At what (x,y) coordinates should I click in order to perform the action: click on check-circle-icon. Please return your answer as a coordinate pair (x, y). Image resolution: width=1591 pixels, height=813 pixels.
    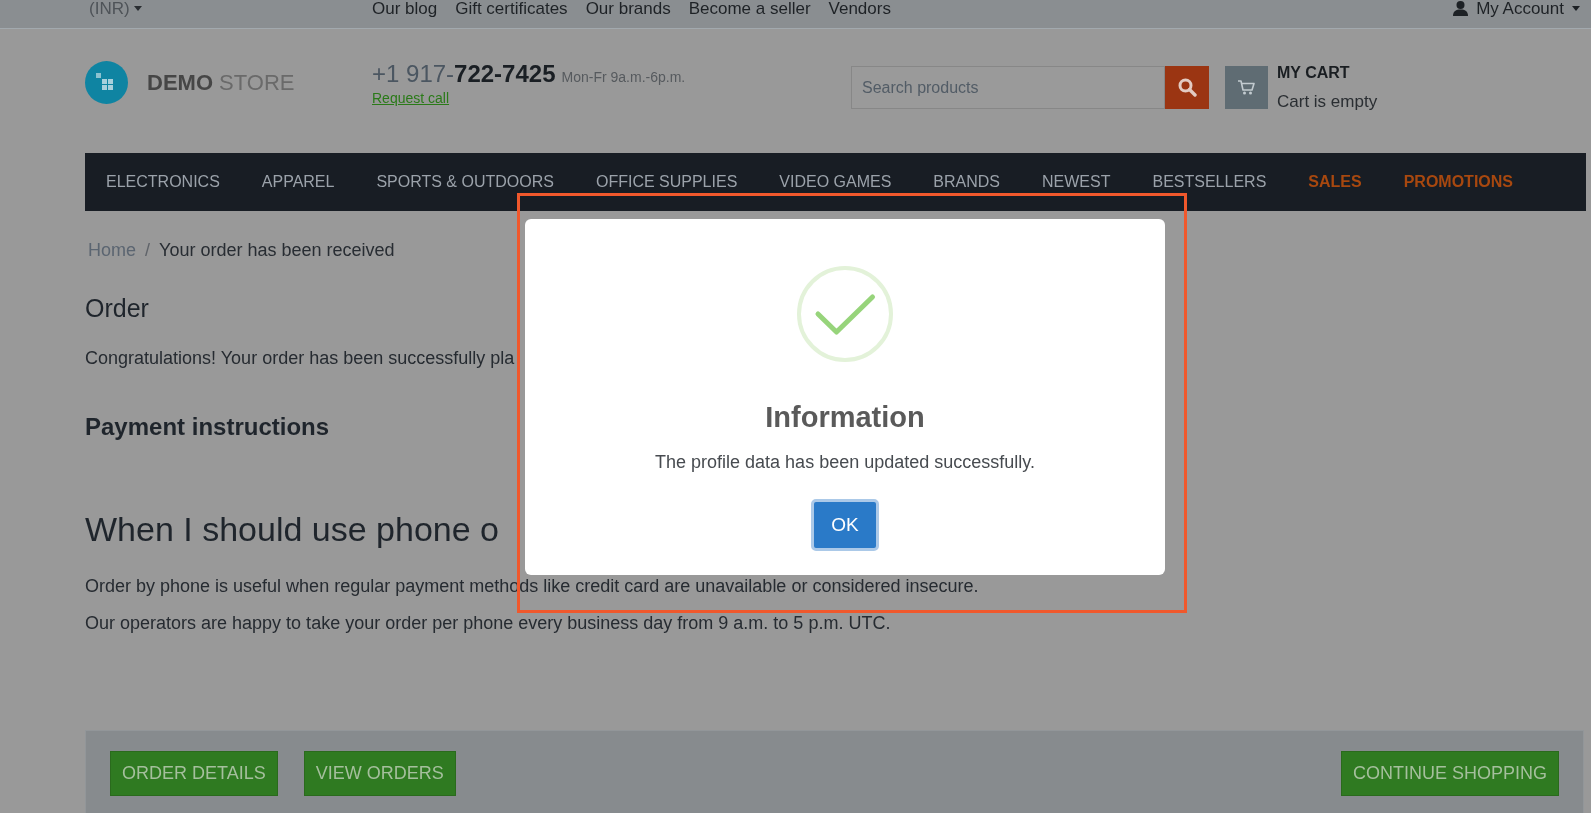
    Looking at the image, I should click on (845, 314).